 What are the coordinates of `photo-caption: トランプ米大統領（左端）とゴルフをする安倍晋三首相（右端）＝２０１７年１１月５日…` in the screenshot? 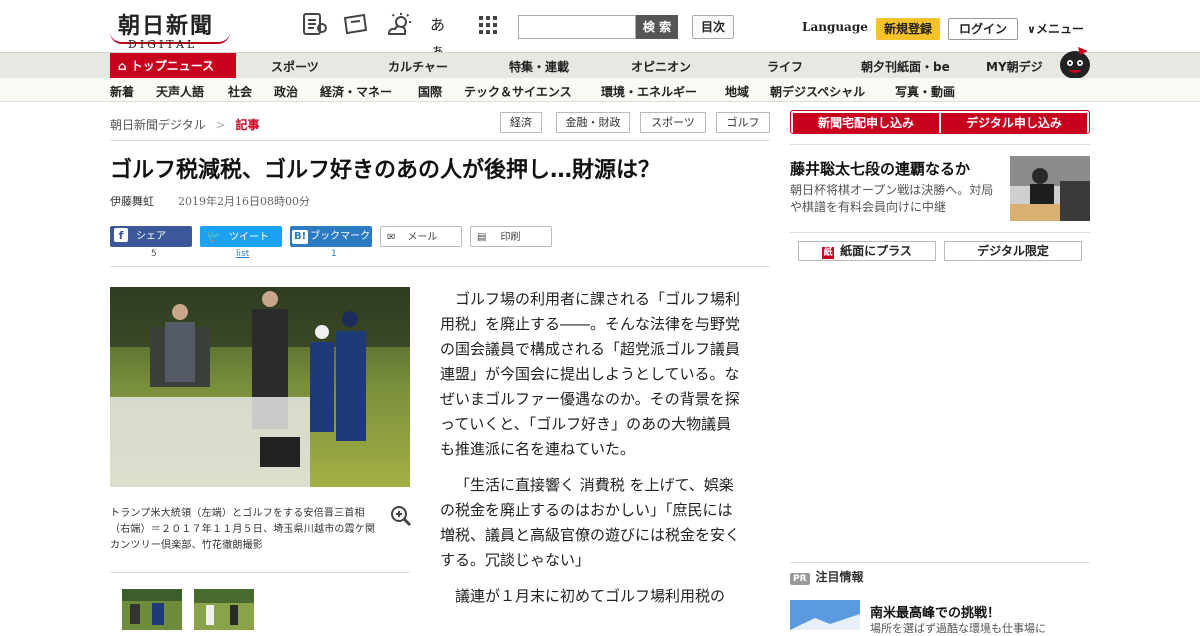 It's located at (243, 529).